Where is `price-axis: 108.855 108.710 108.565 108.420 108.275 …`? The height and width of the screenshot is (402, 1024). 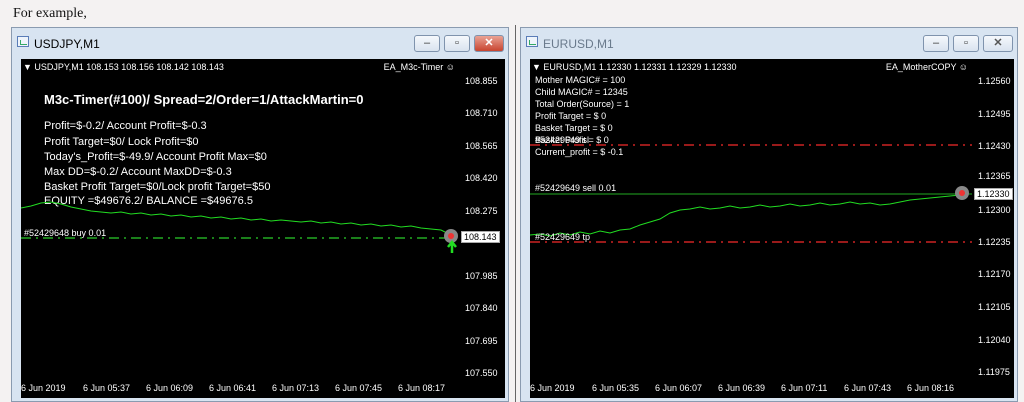 price-axis: 108.855 108.710 108.565 108.420 108.275 … is located at coordinates (482, 219).